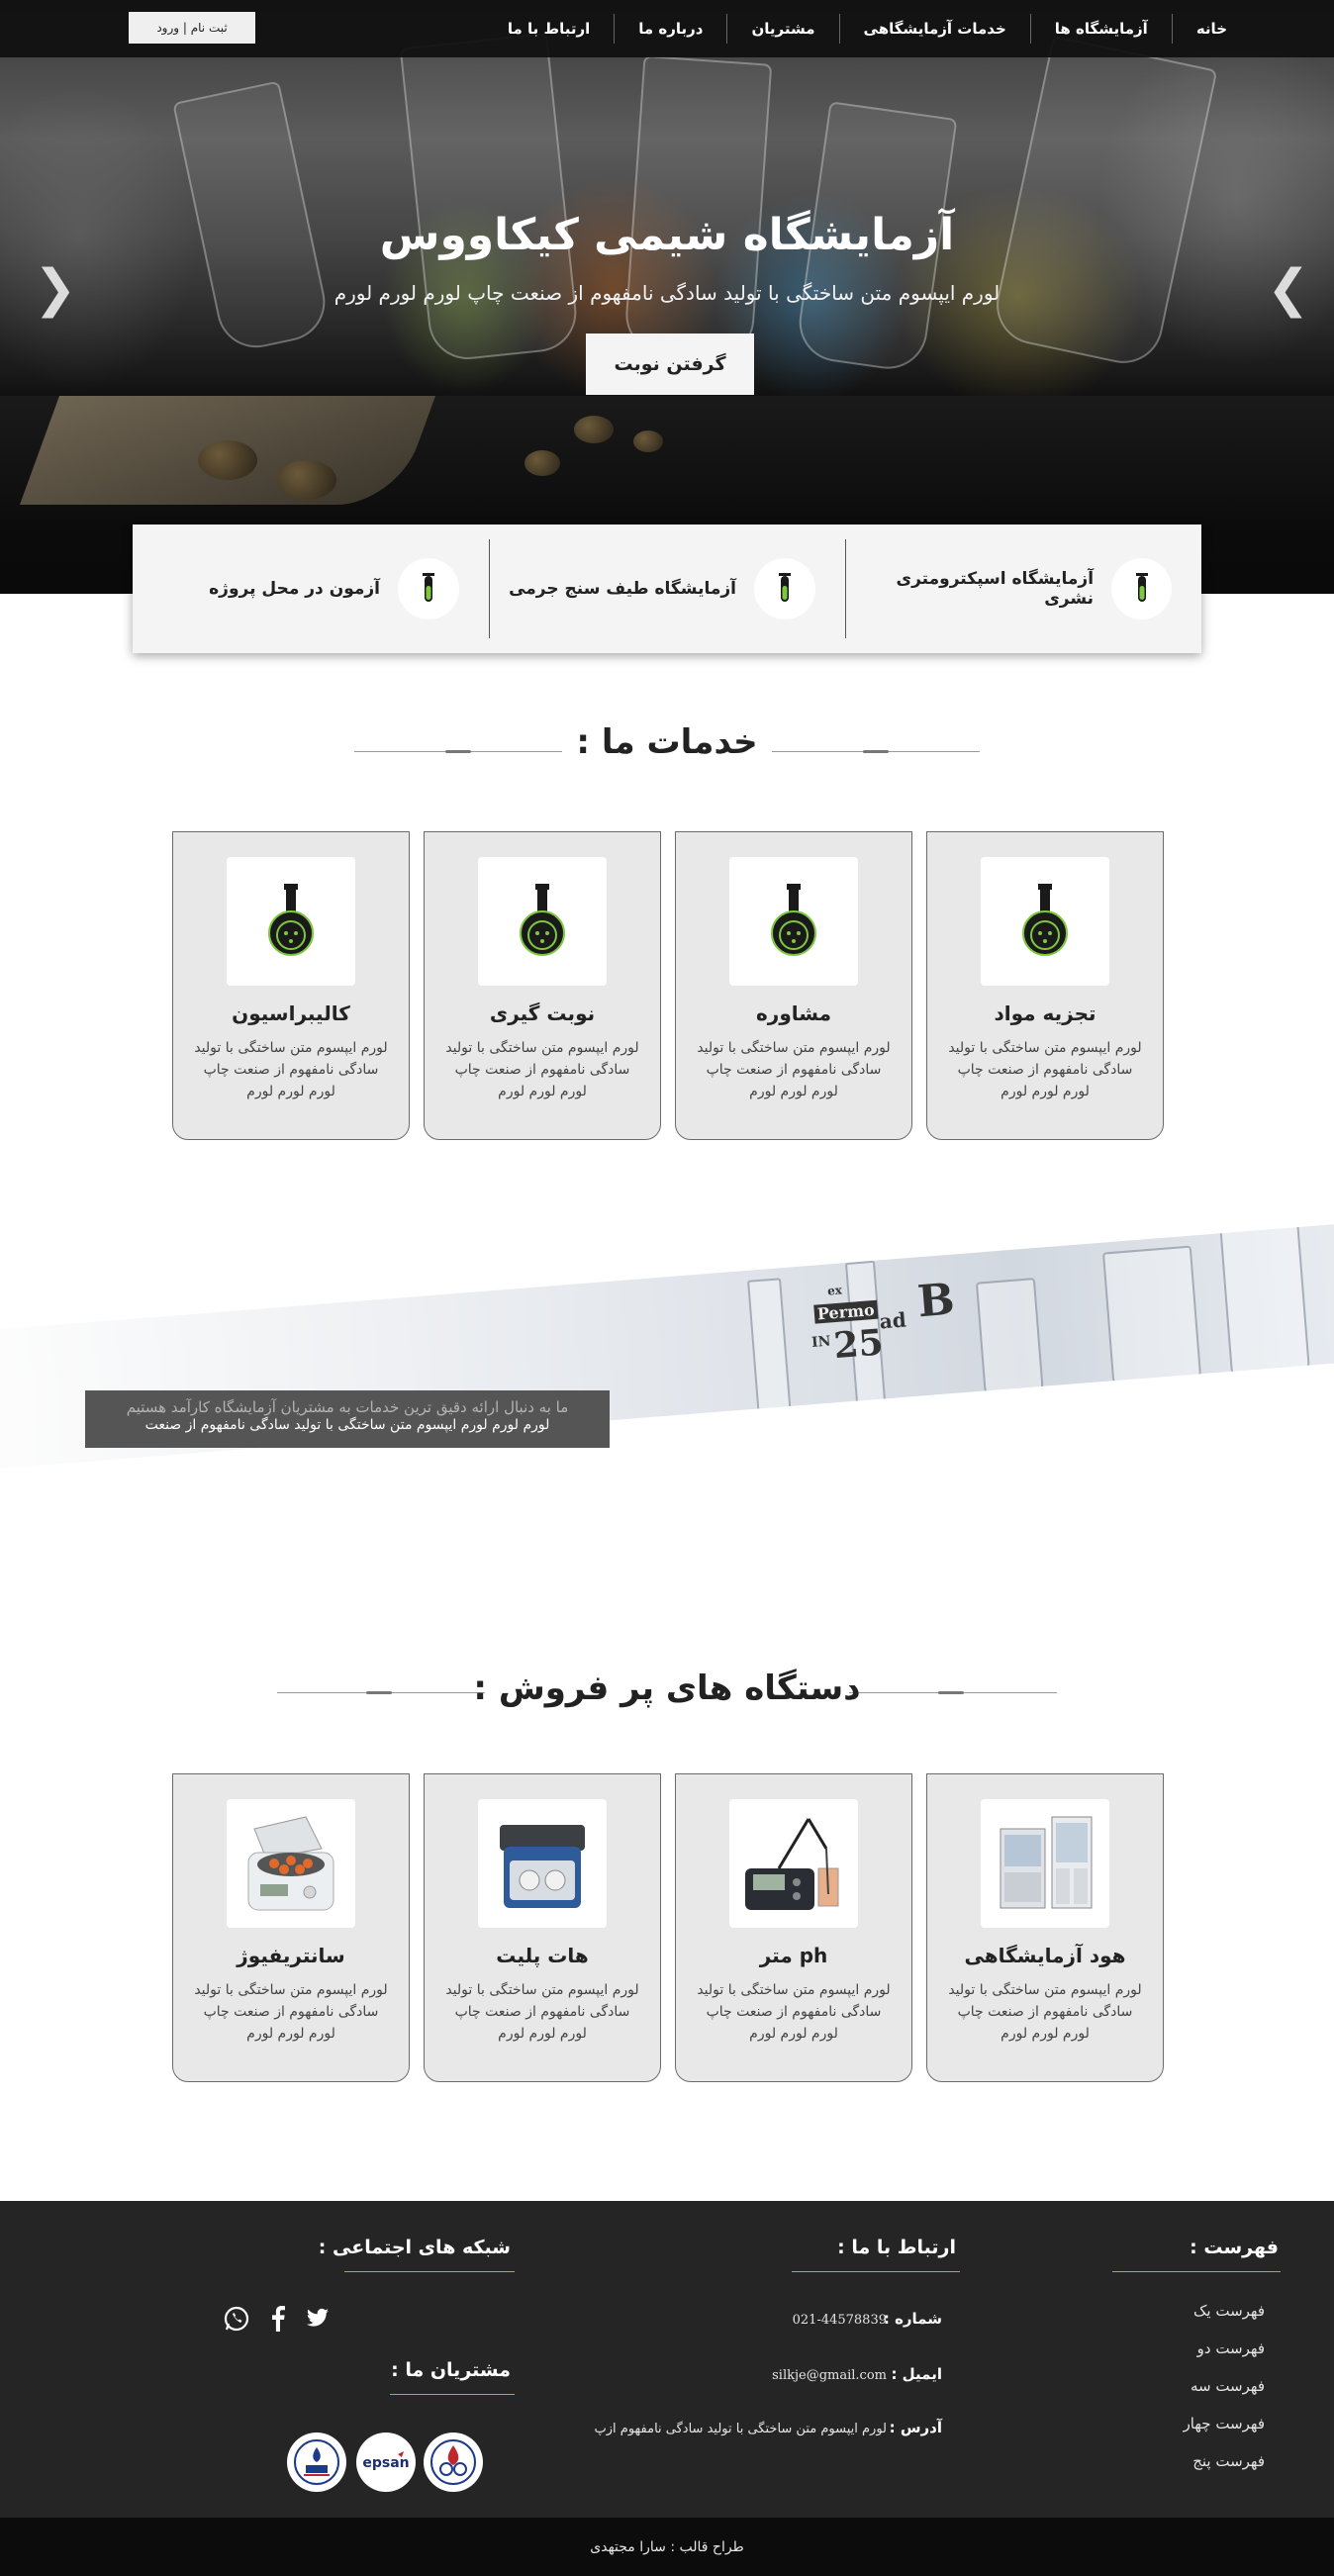 The image size is (1334, 2576). What do you see at coordinates (840, 2320) in the screenshot?
I see `phone-value: 021-44578839` at bounding box center [840, 2320].